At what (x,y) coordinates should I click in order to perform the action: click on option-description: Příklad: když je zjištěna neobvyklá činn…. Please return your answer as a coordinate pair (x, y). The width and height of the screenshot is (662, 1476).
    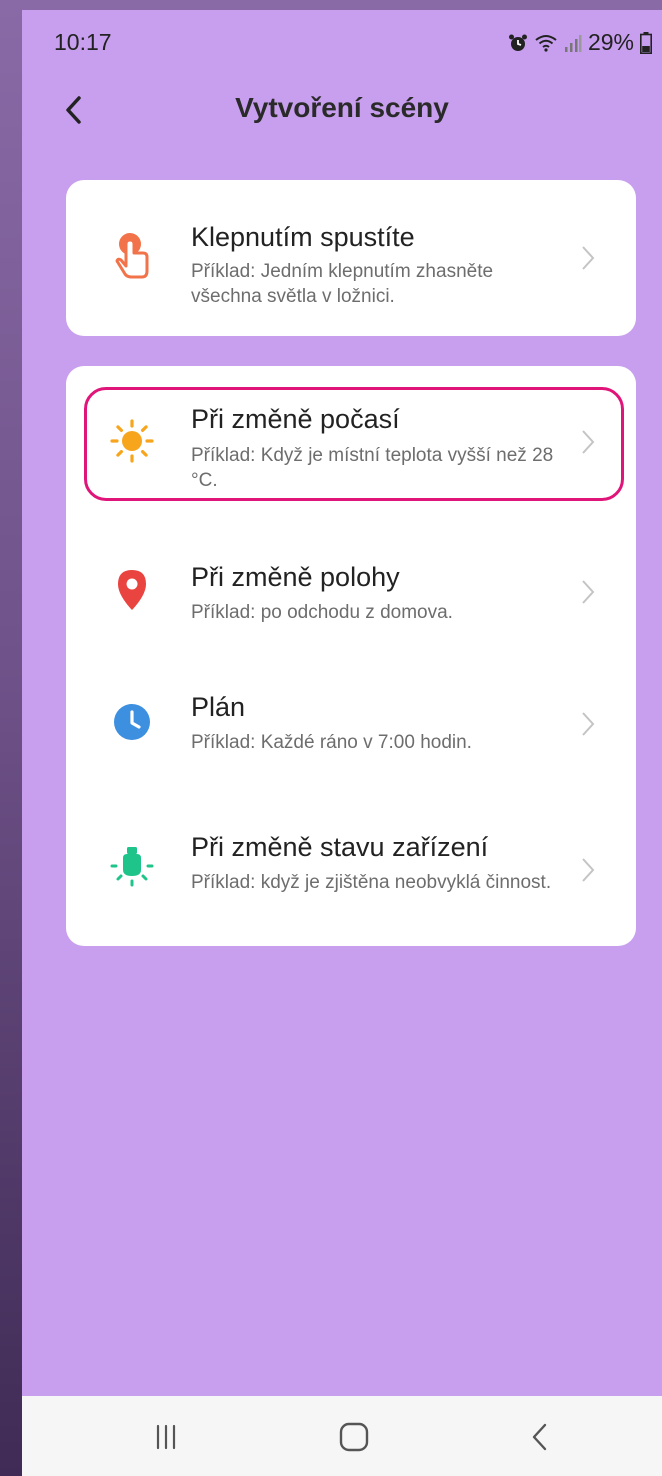
    Looking at the image, I should click on (371, 882).